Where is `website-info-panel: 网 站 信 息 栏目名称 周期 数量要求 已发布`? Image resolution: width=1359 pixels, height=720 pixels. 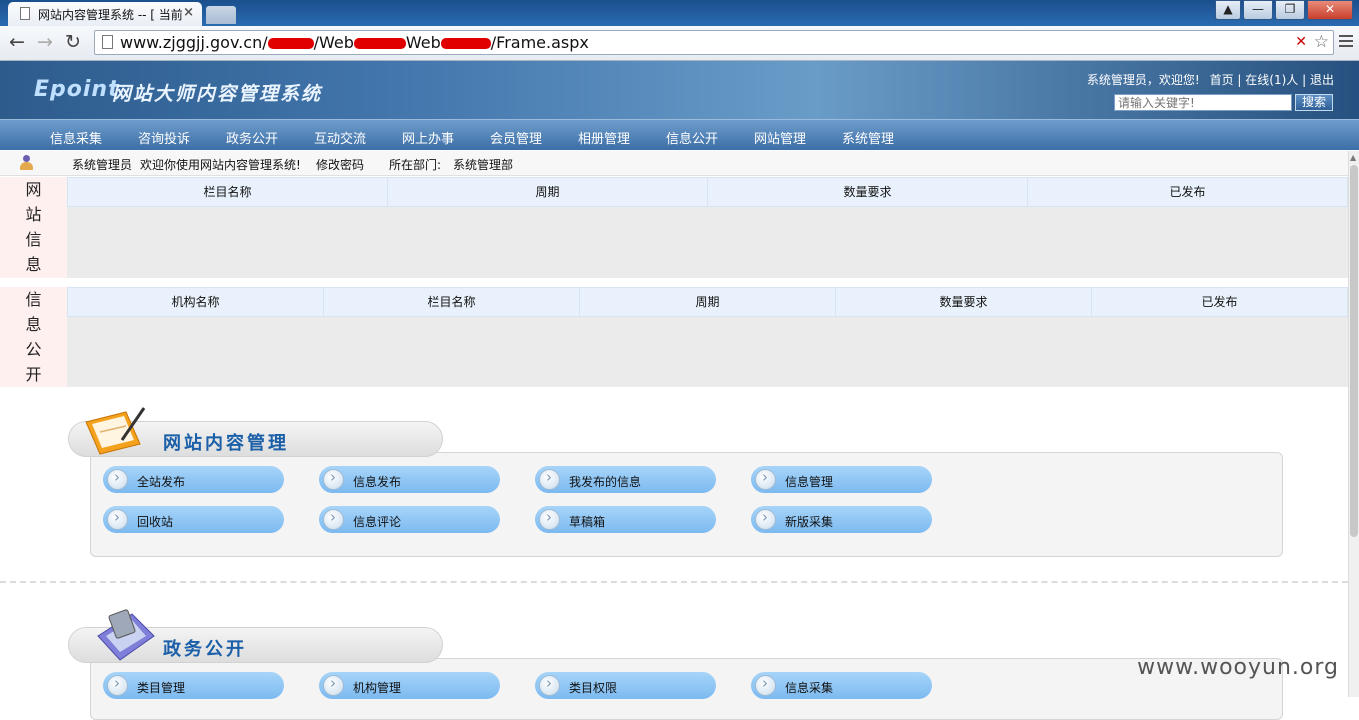 website-info-panel: 网 站 信 息 栏目名称 周期 数量要求 已发布 is located at coordinates (674, 227).